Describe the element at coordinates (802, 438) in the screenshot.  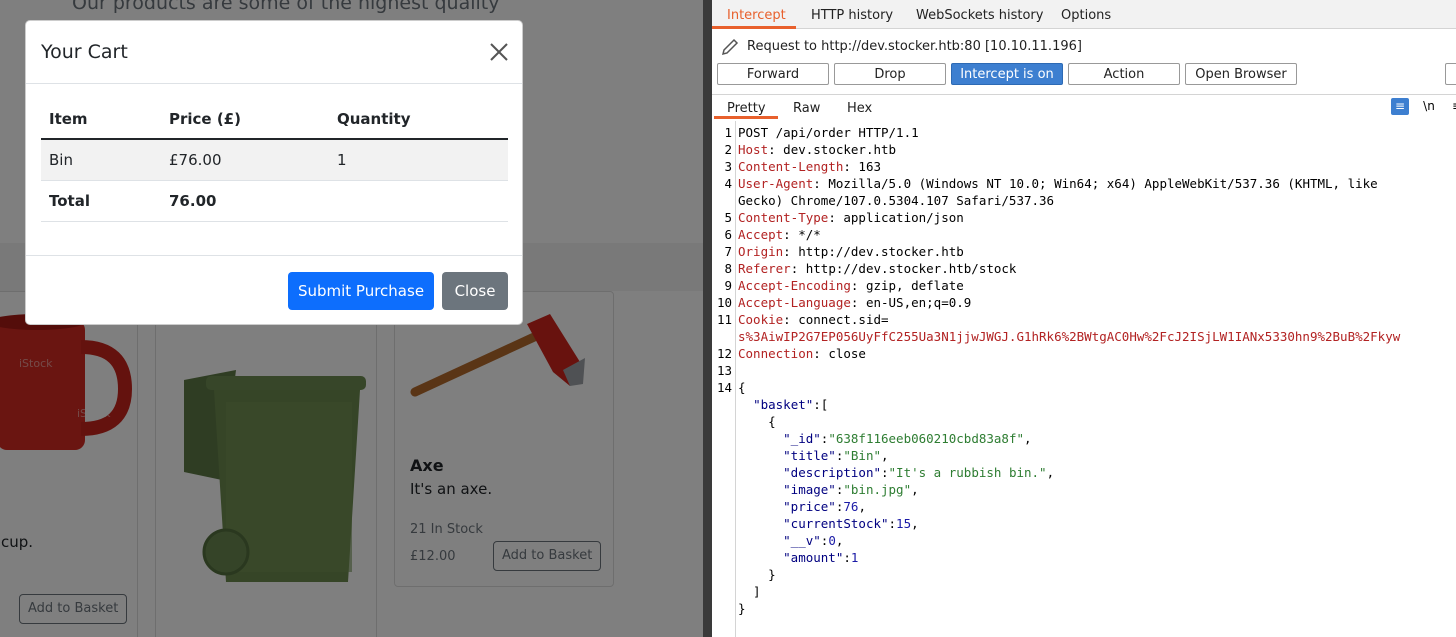
I see `json-key: "_id"` at that location.